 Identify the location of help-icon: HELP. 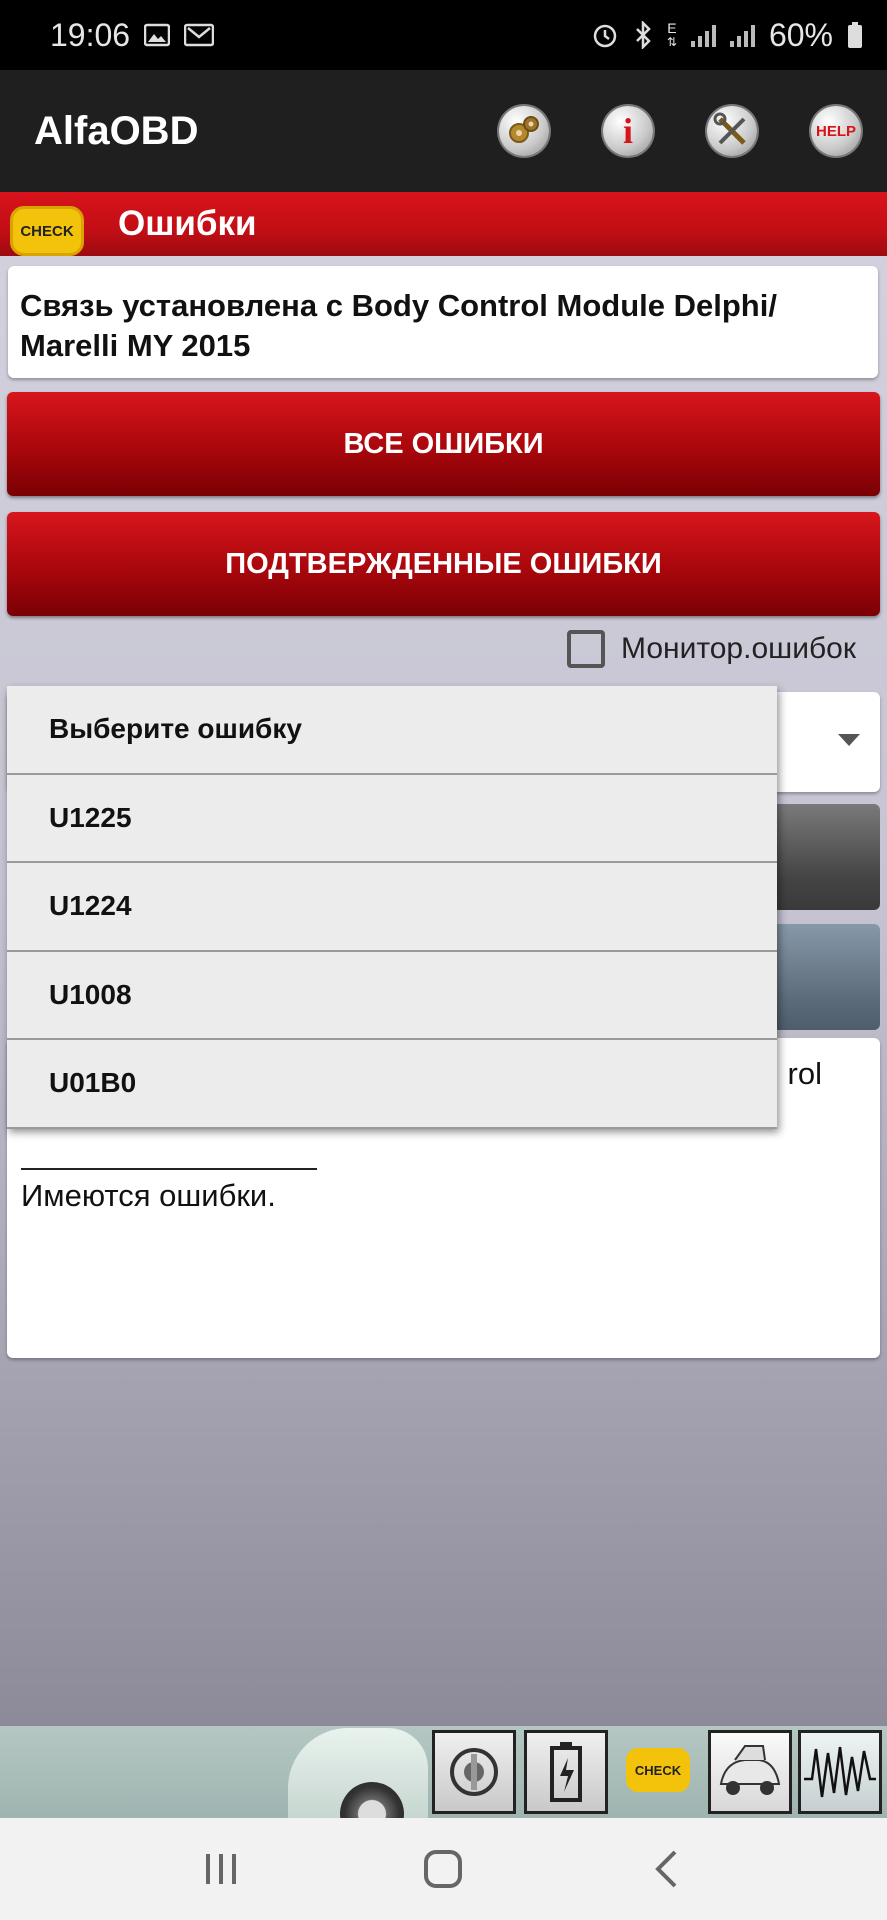
(836, 131).